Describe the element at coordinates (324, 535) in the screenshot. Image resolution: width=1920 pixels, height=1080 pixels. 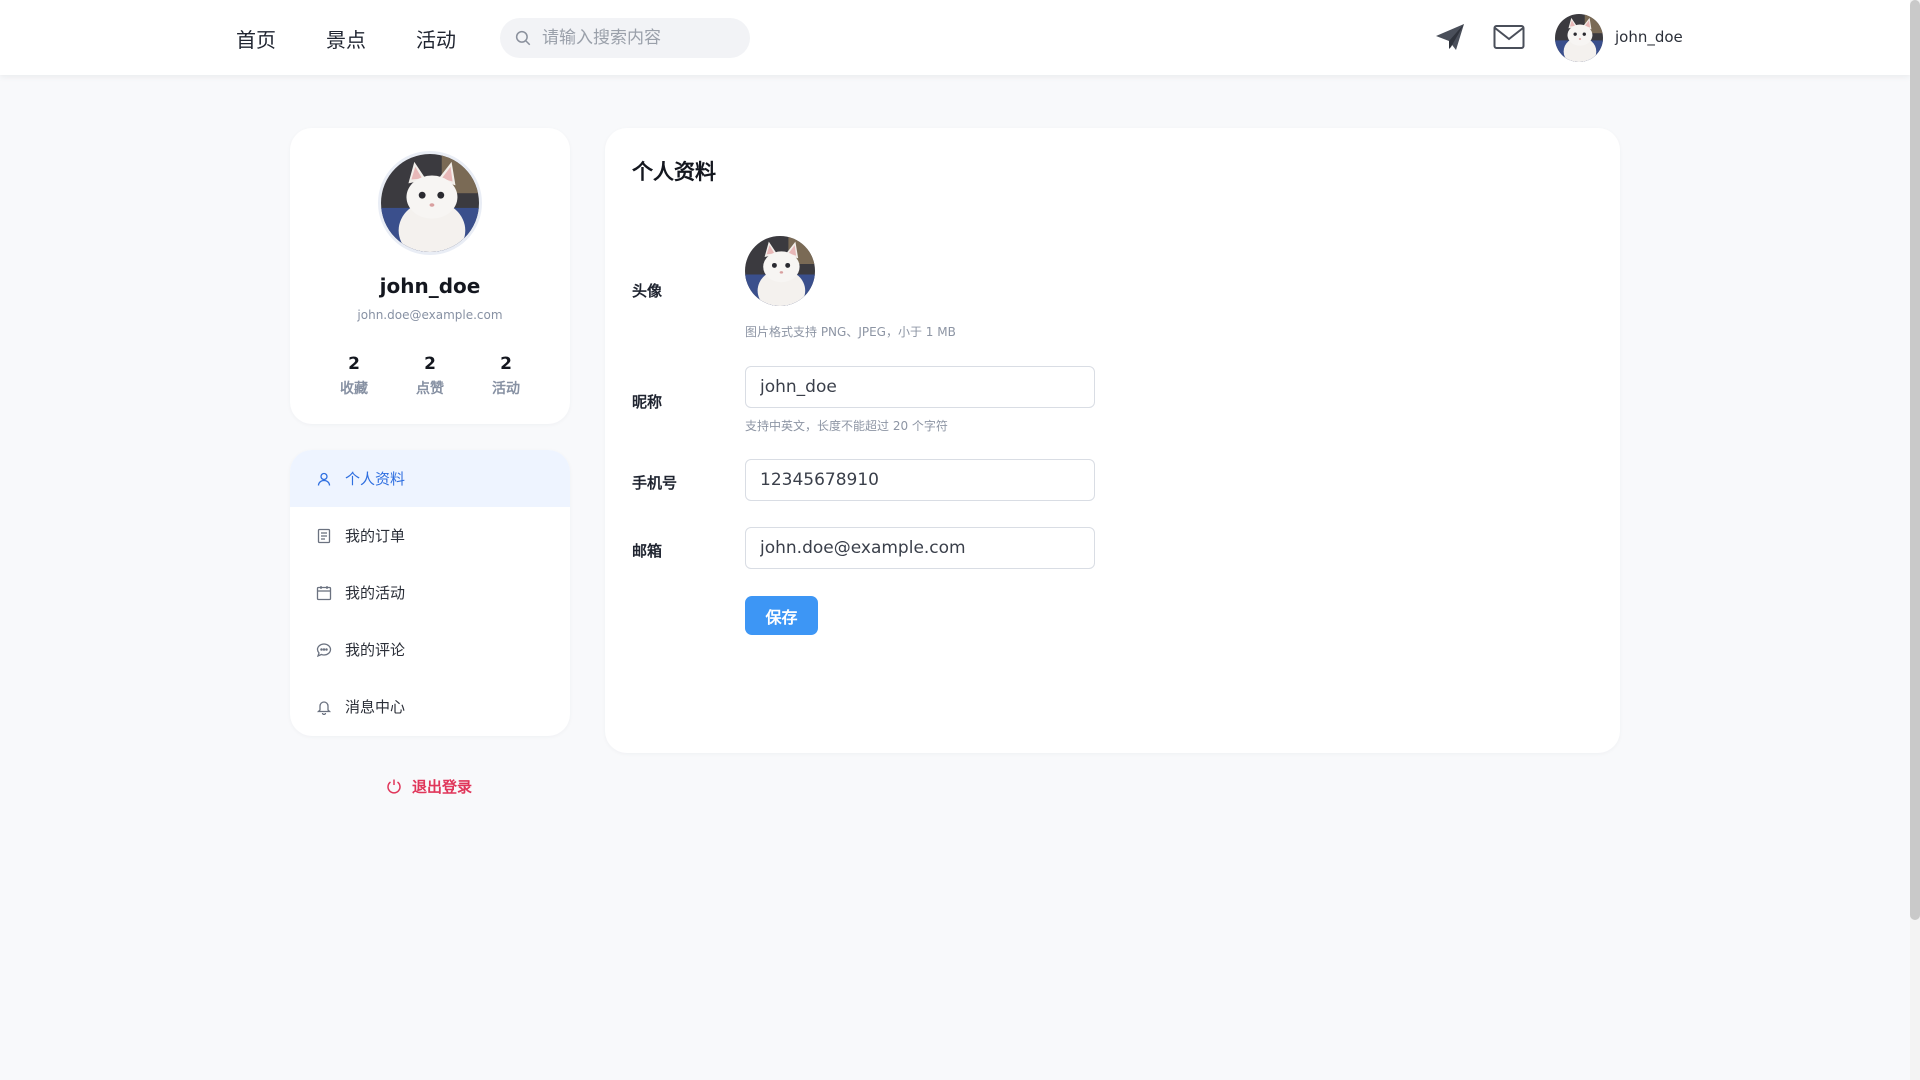
I see `document-icon` at that location.